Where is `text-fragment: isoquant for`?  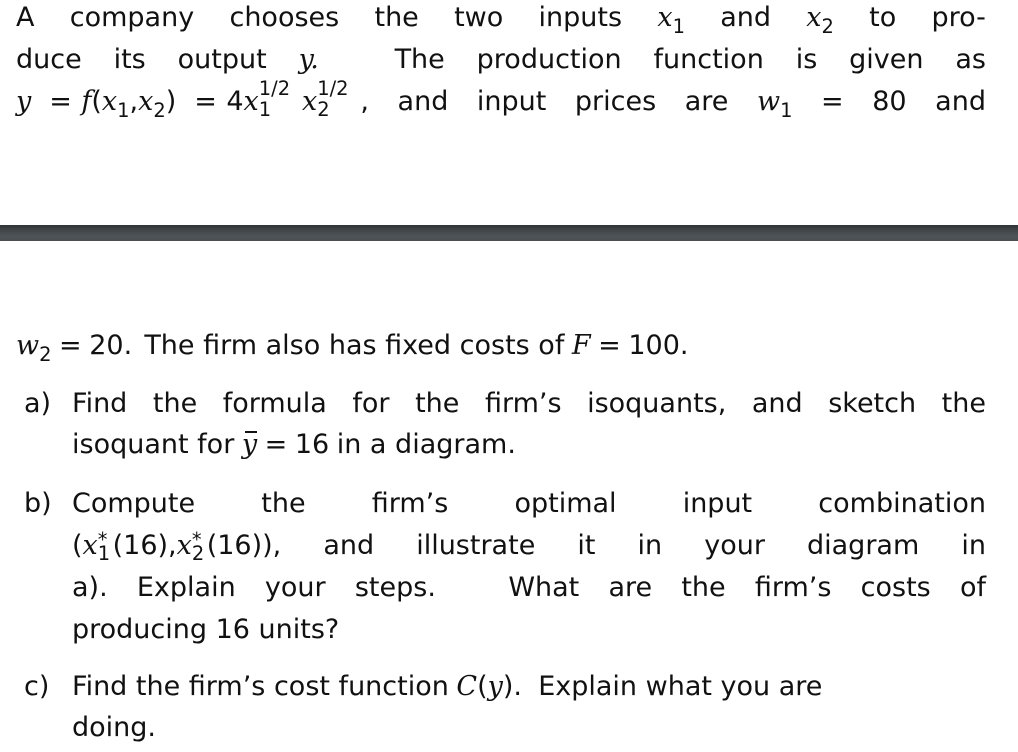 text-fragment: isoquant for is located at coordinates (153, 444).